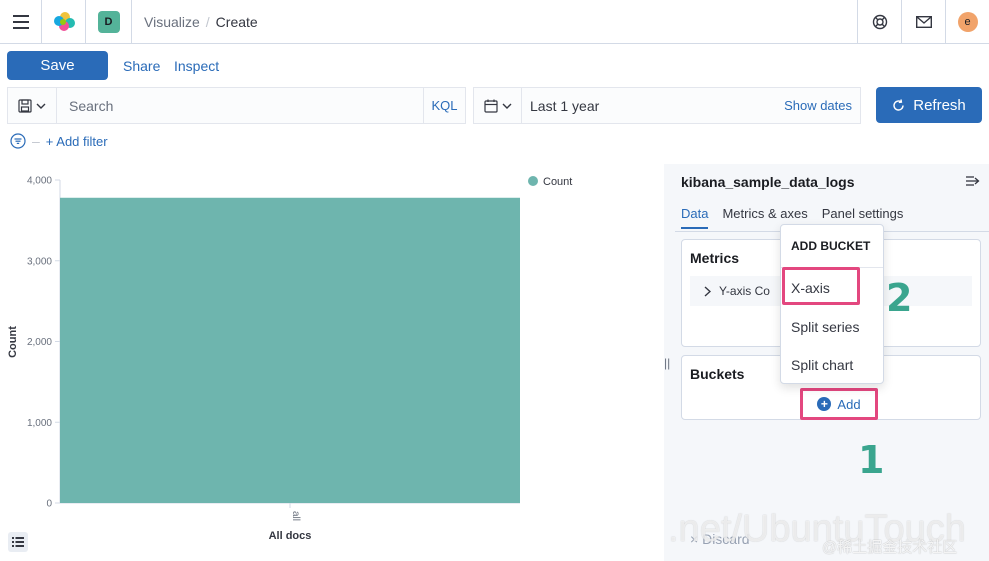 The image size is (989, 561). I want to click on header-actions: e, so click(923, 22).